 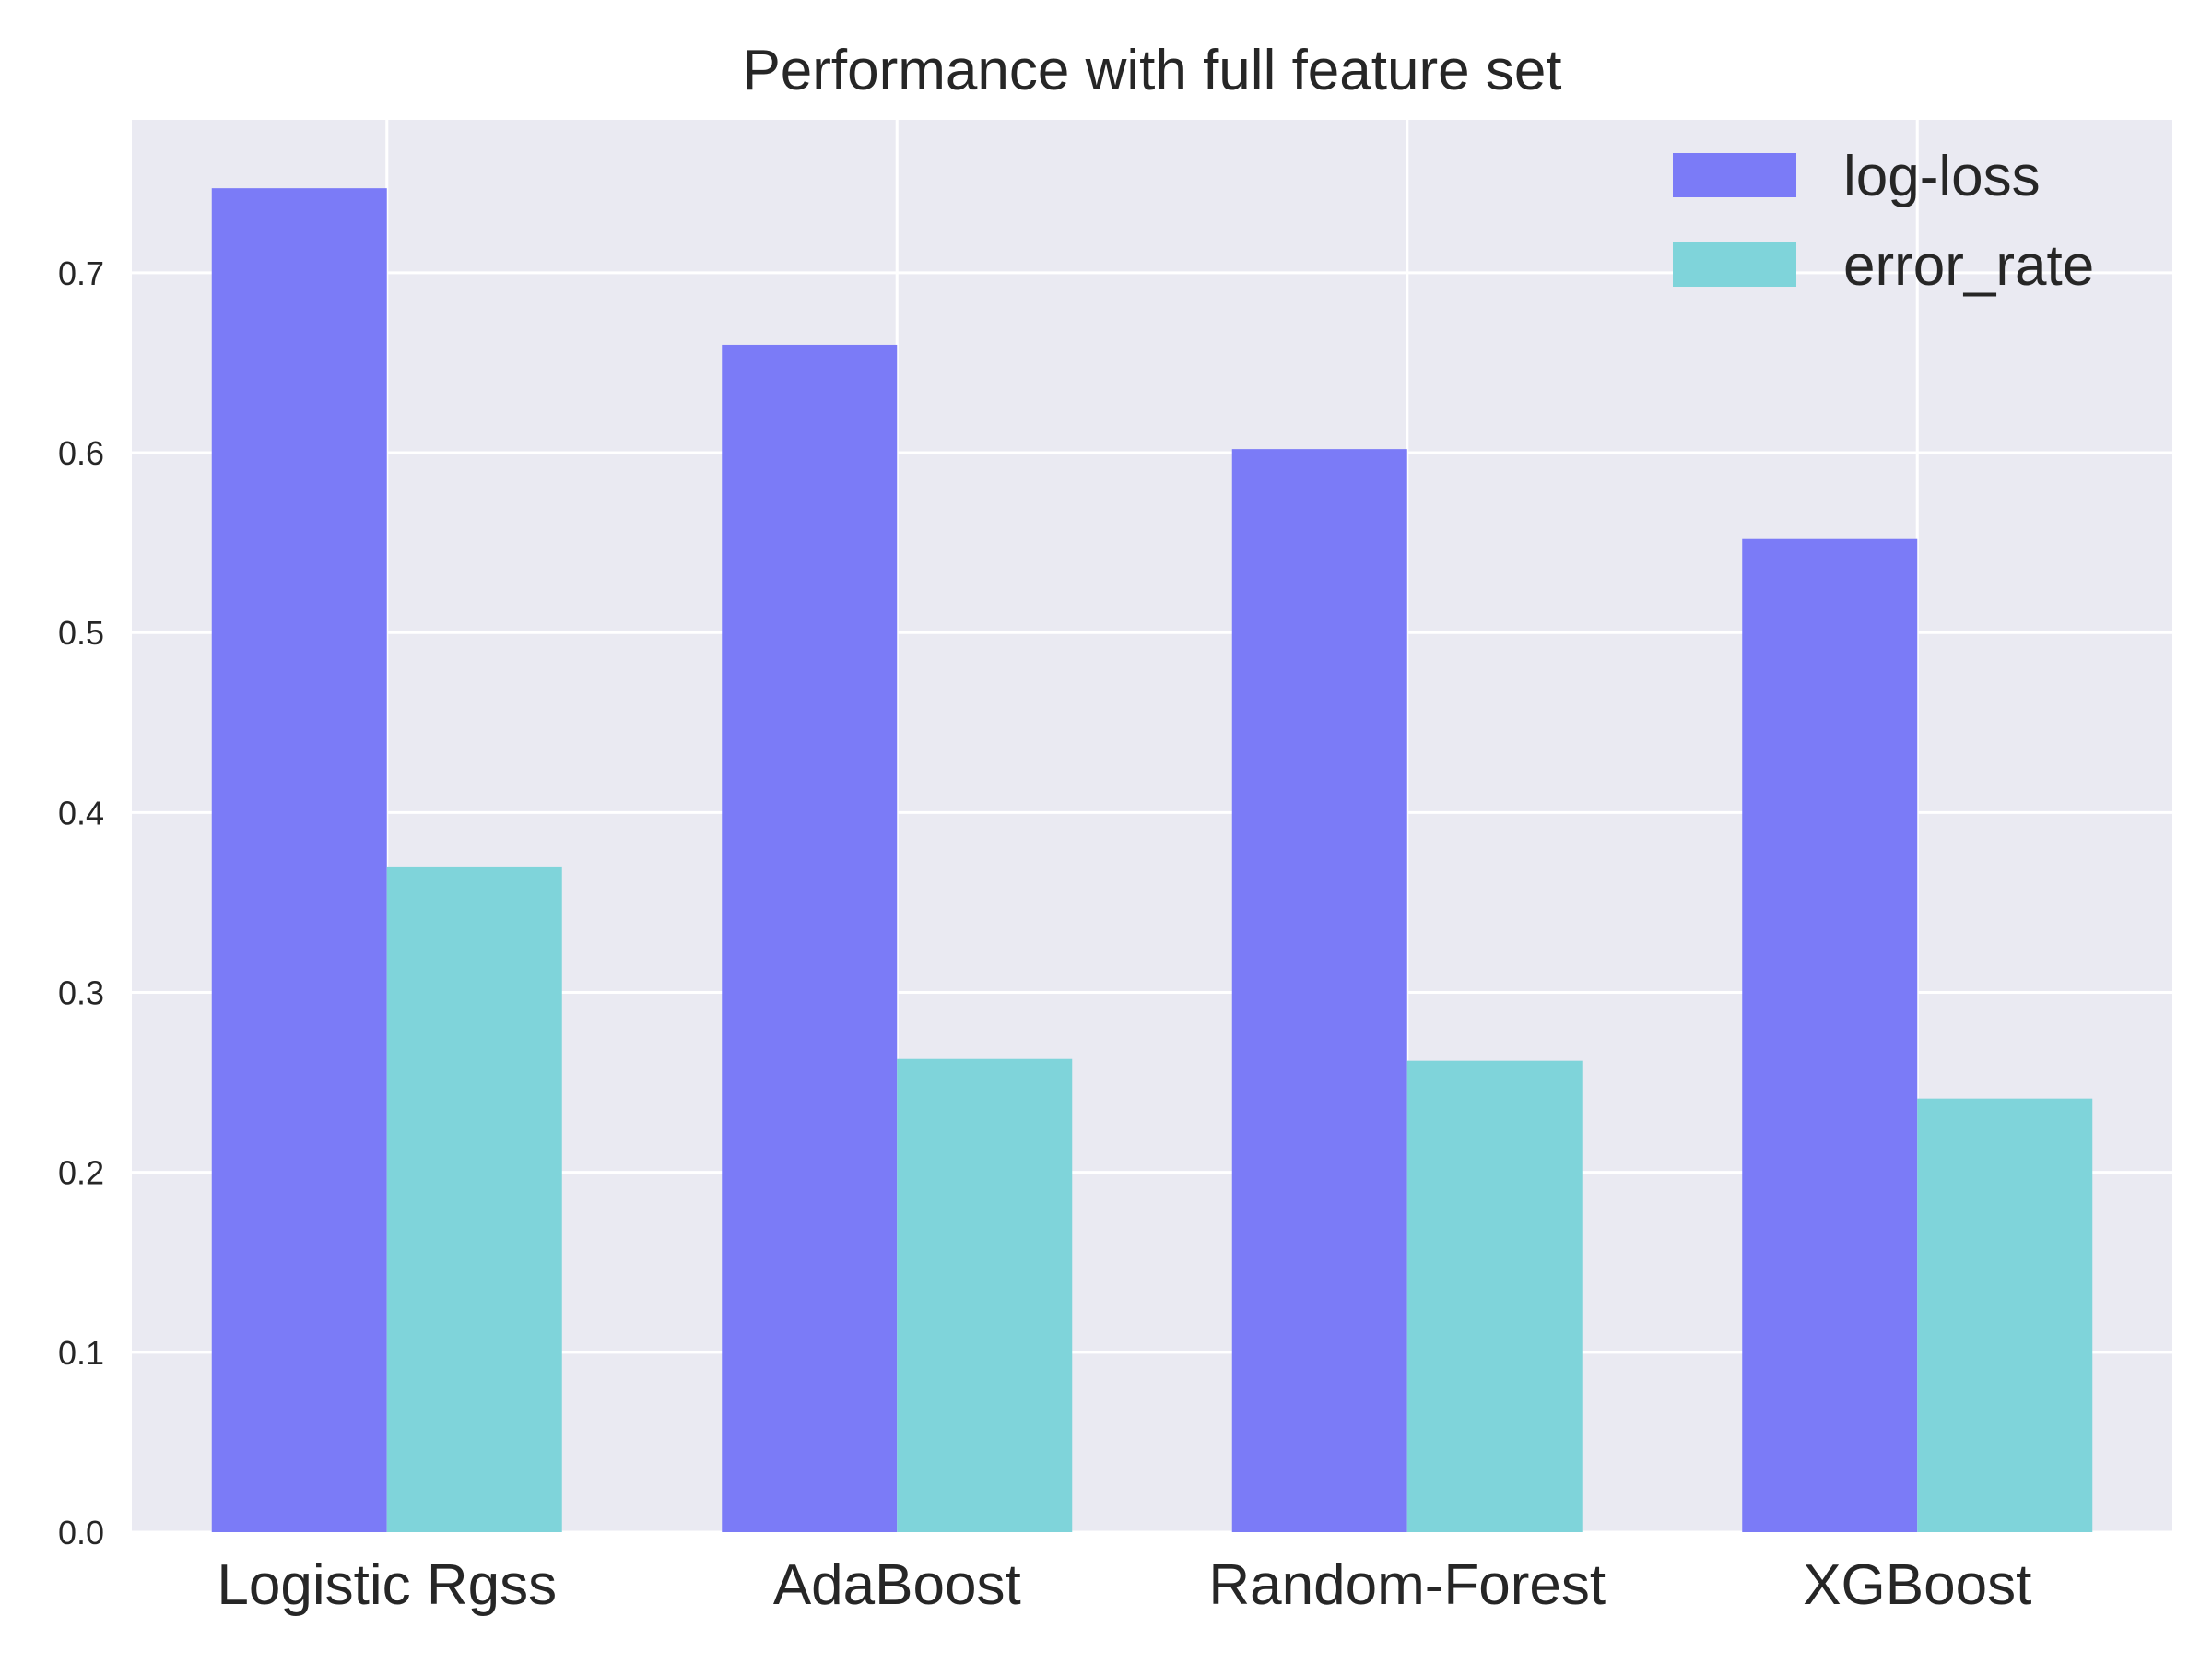 I want to click on chart-title: Performance with full feature set, so click(x=1151, y=70).